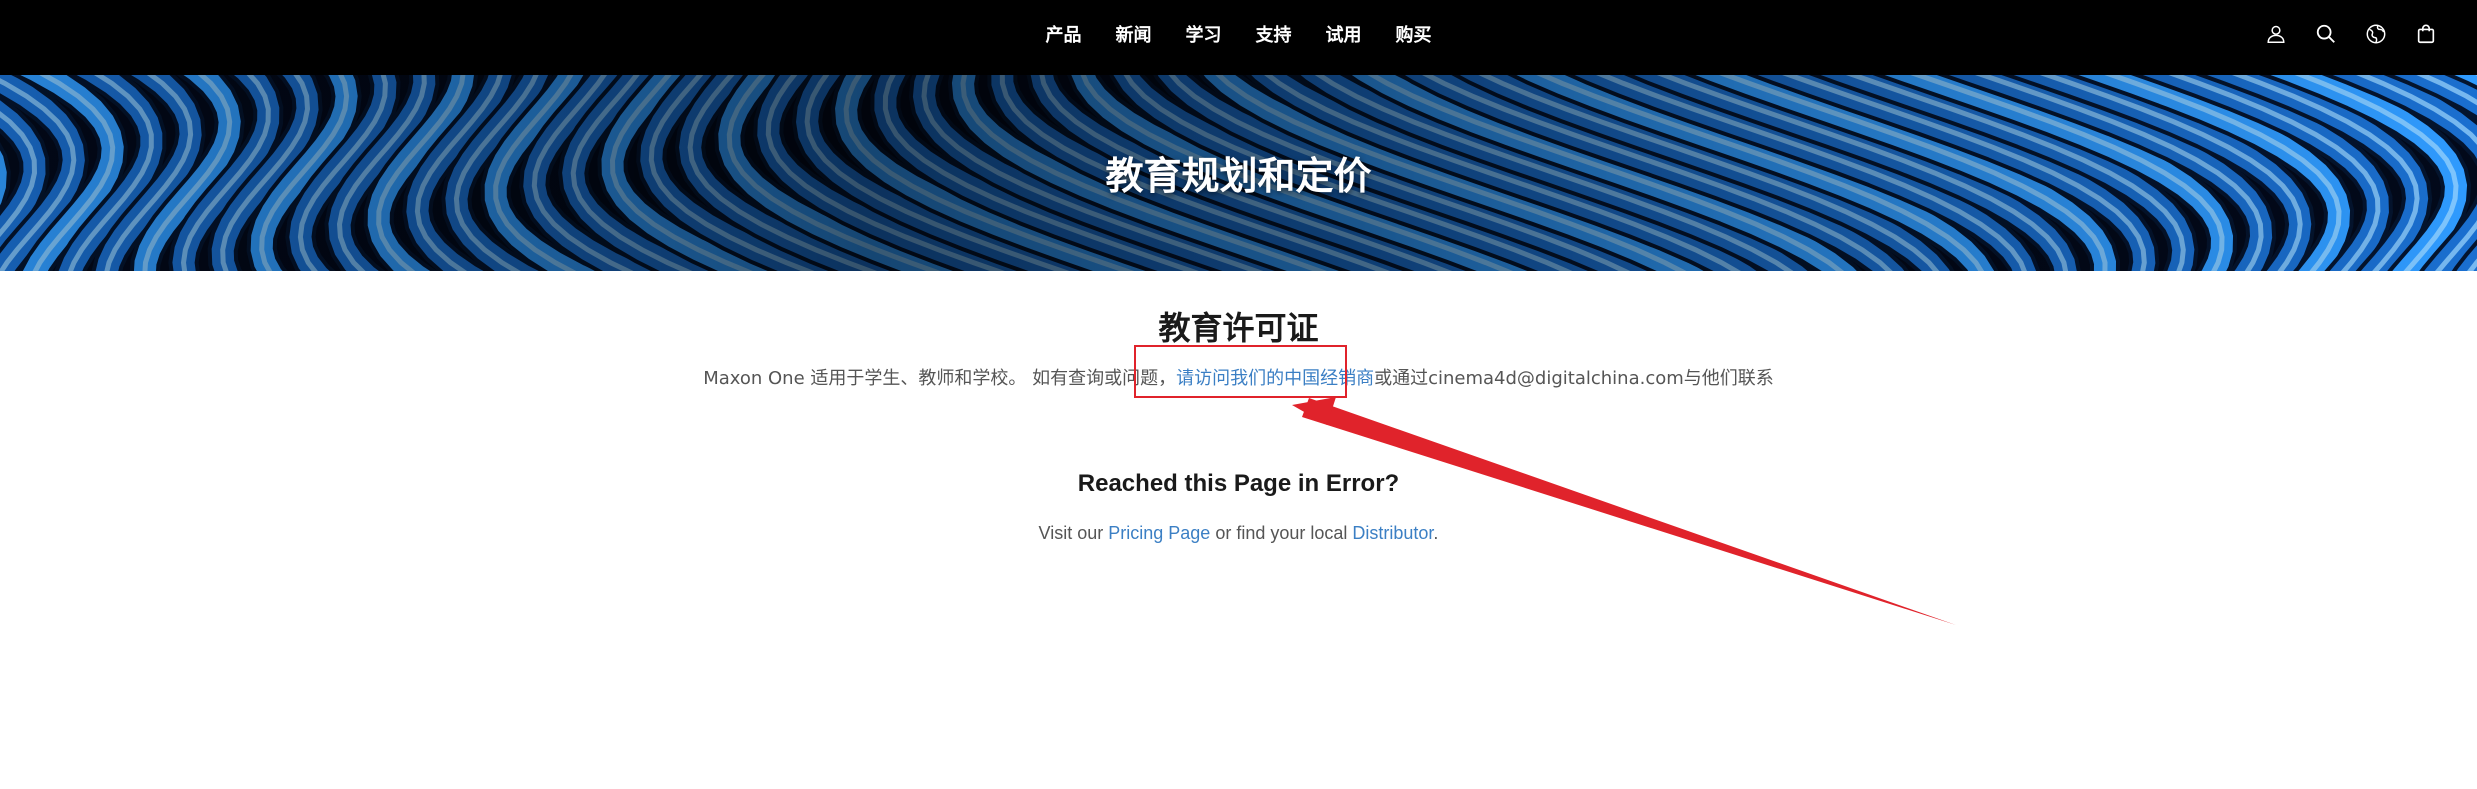 The height and width of the screenshot is (789, 2477). I want to click on search-icon, so click(2326, 34).